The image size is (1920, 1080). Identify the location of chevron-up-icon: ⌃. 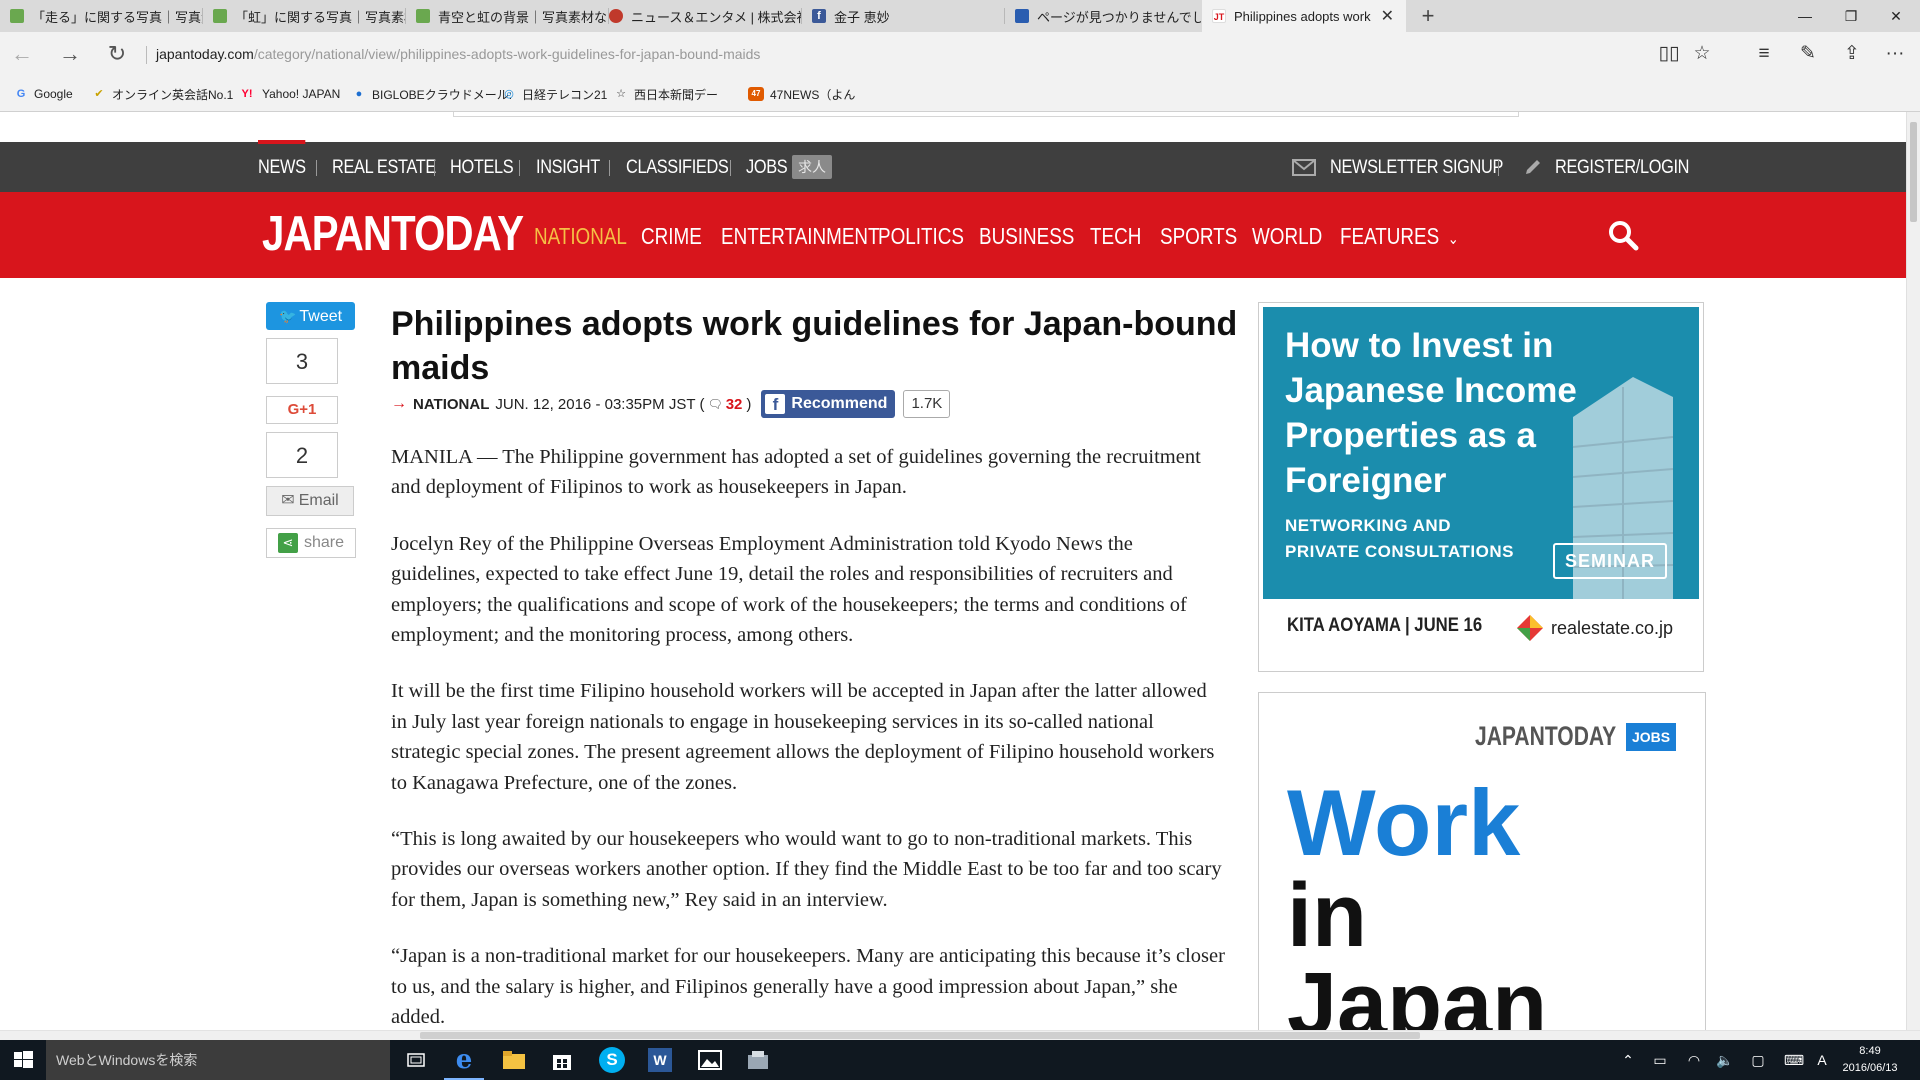
(1628, 1060).